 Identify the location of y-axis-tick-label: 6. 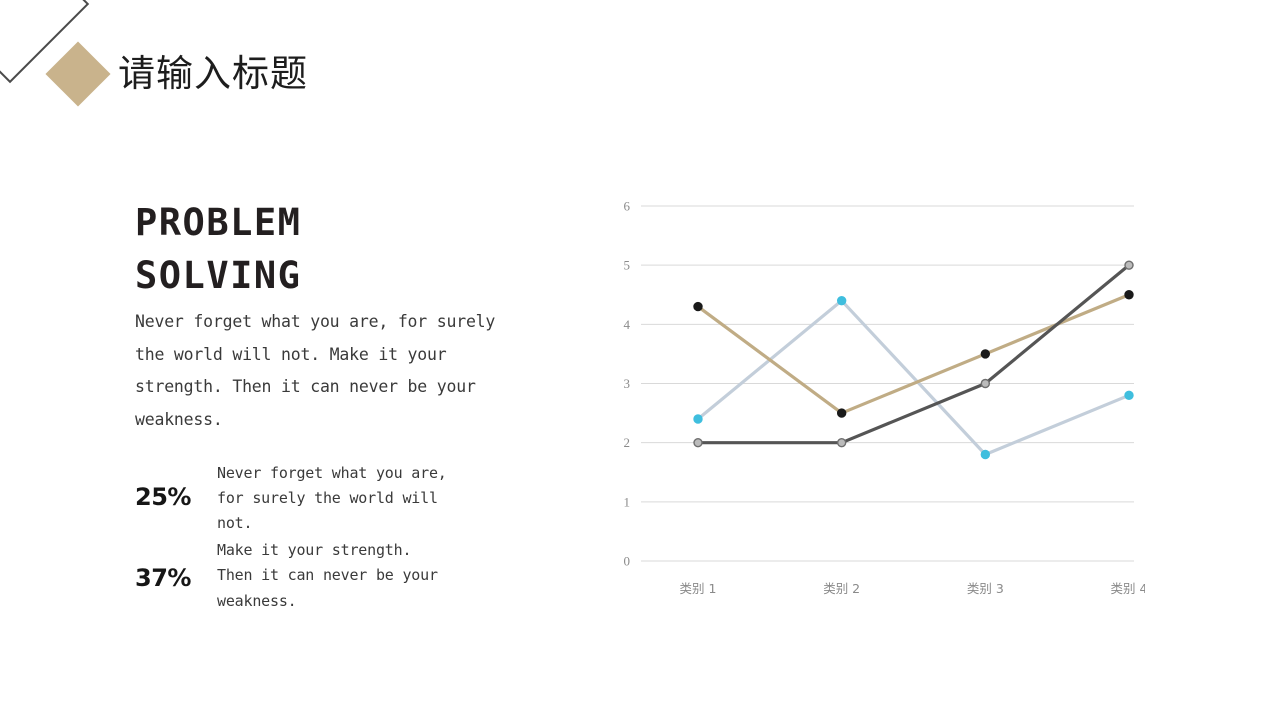
(627, 206).